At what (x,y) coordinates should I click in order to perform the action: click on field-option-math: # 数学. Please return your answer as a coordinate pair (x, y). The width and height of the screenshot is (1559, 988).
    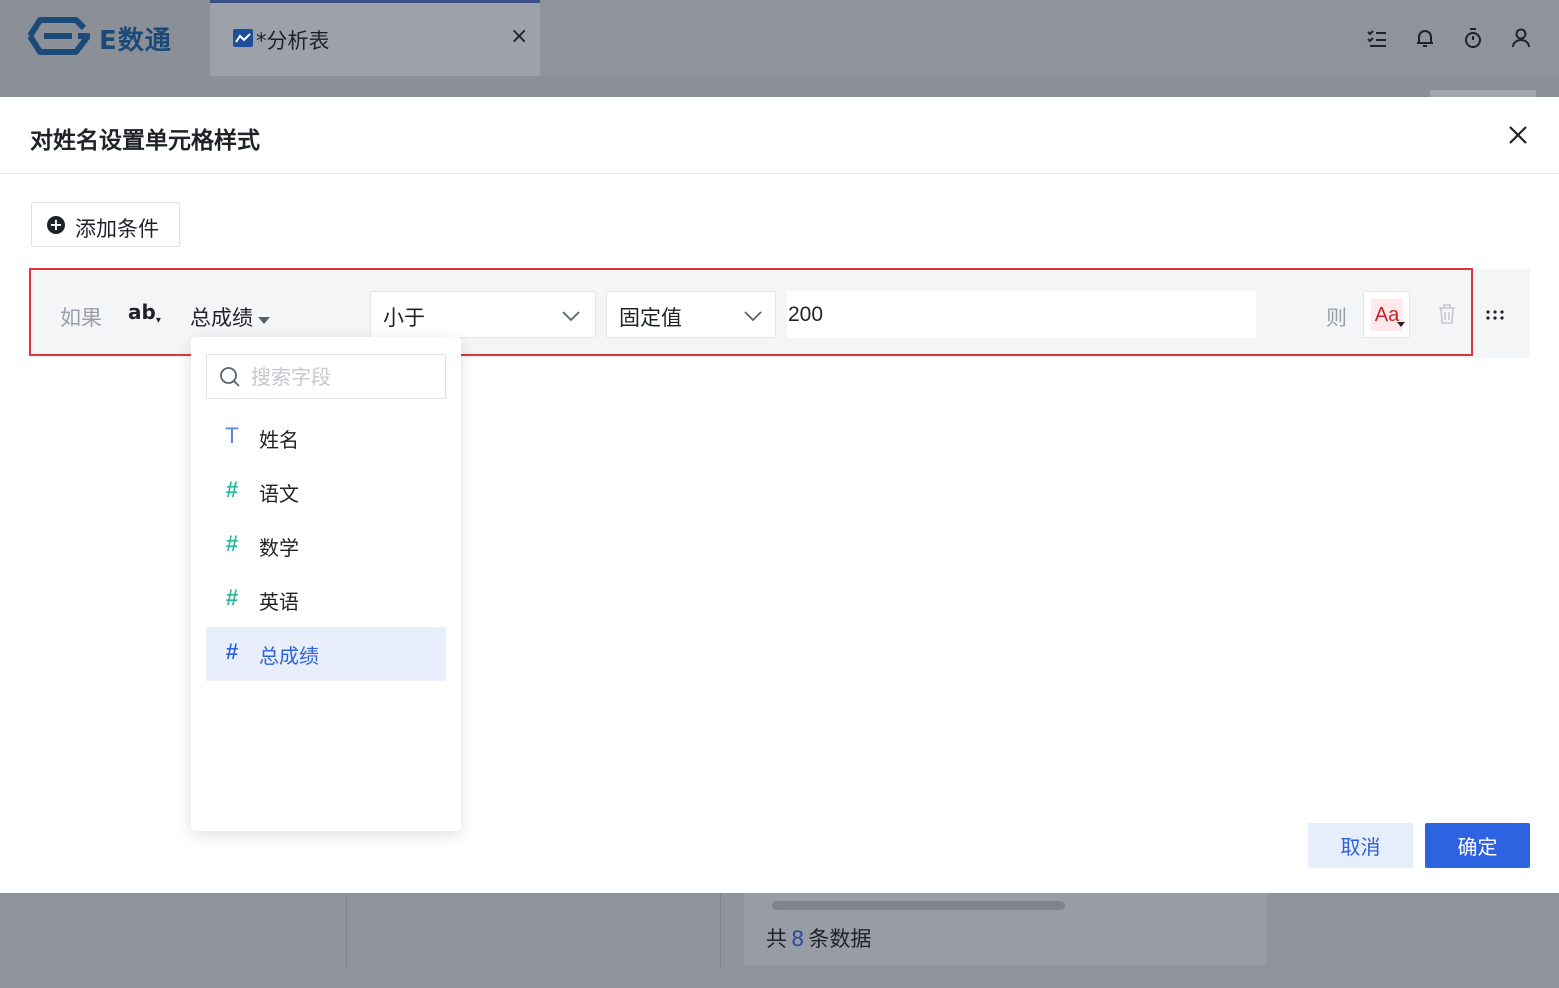
    Looking at the image, I should click on (326, 546).